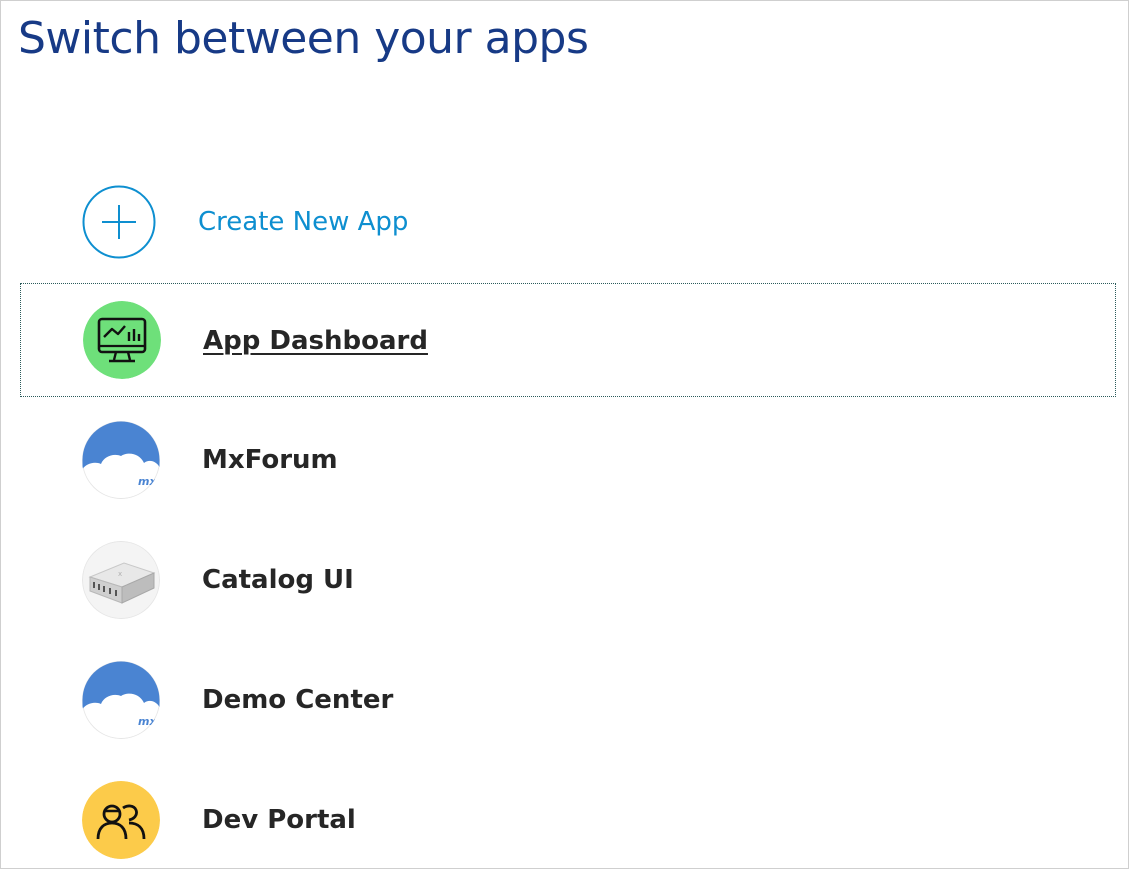  I want to click on monitor-chart-icon, so click(122, 340).